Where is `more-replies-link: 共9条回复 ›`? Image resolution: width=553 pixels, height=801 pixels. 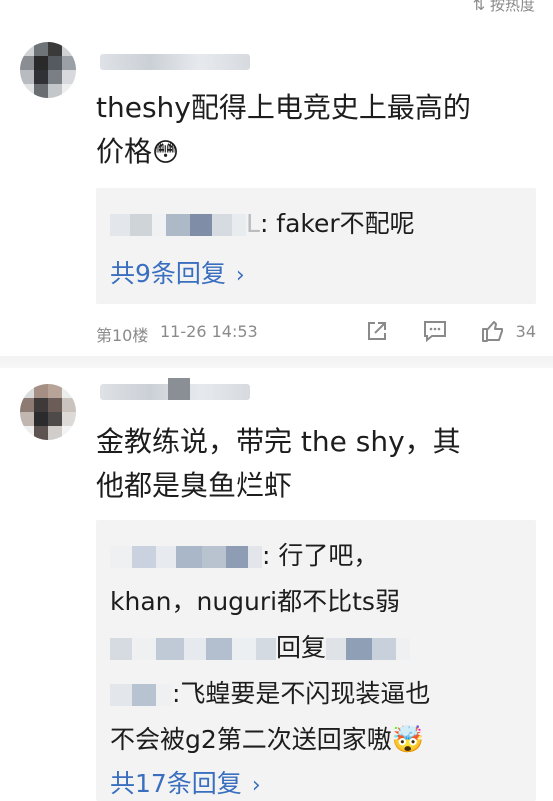 more-replies-link: 共9条回复 › is located at coordinates (177, 272).